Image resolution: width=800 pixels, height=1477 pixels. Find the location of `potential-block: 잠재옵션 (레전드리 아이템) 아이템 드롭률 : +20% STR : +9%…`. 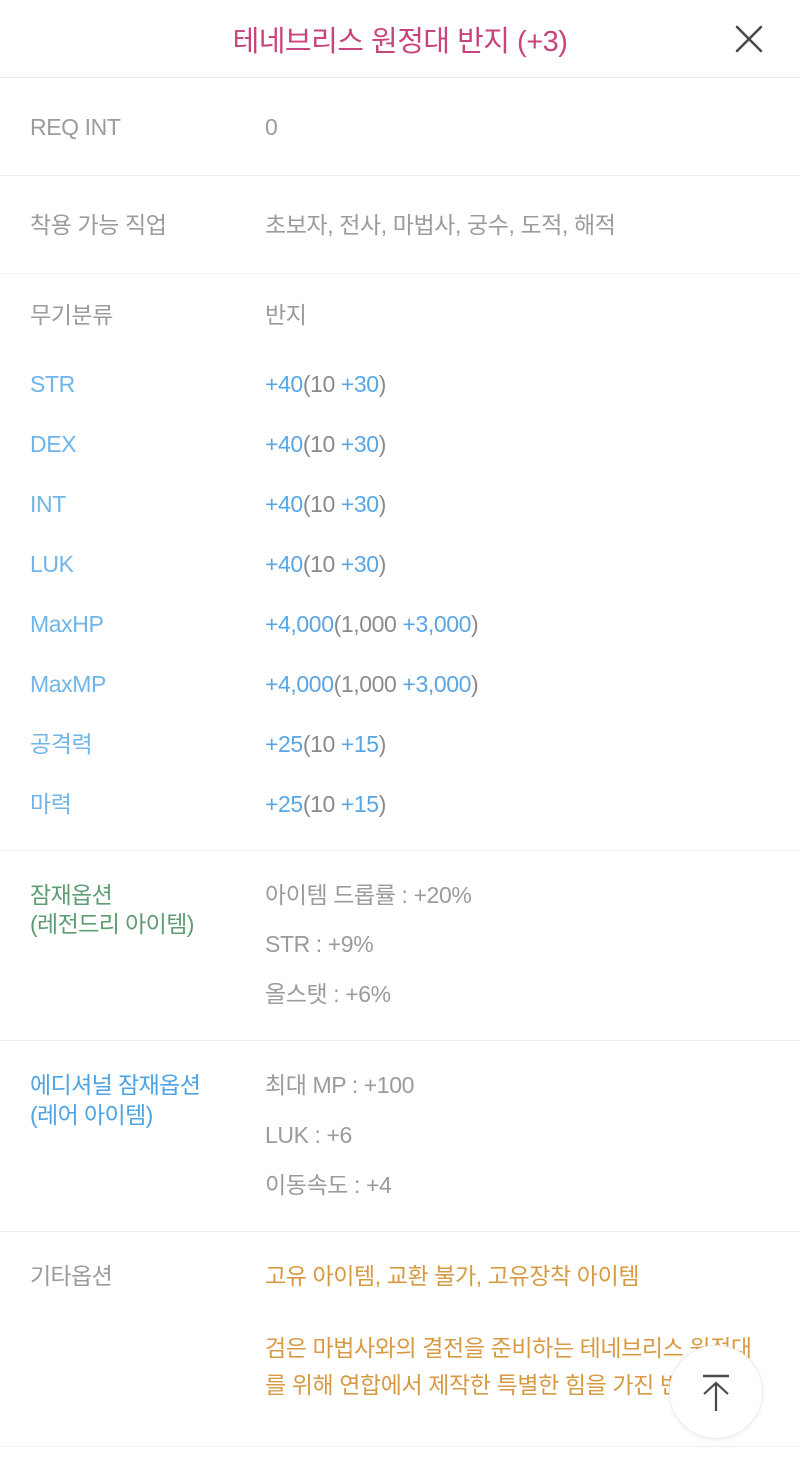

potential-block: 잠재옵션 (레전드리 아이템) 아이템 드롭률 : +20% STR : +9%… is located at coordinates (400, 946).